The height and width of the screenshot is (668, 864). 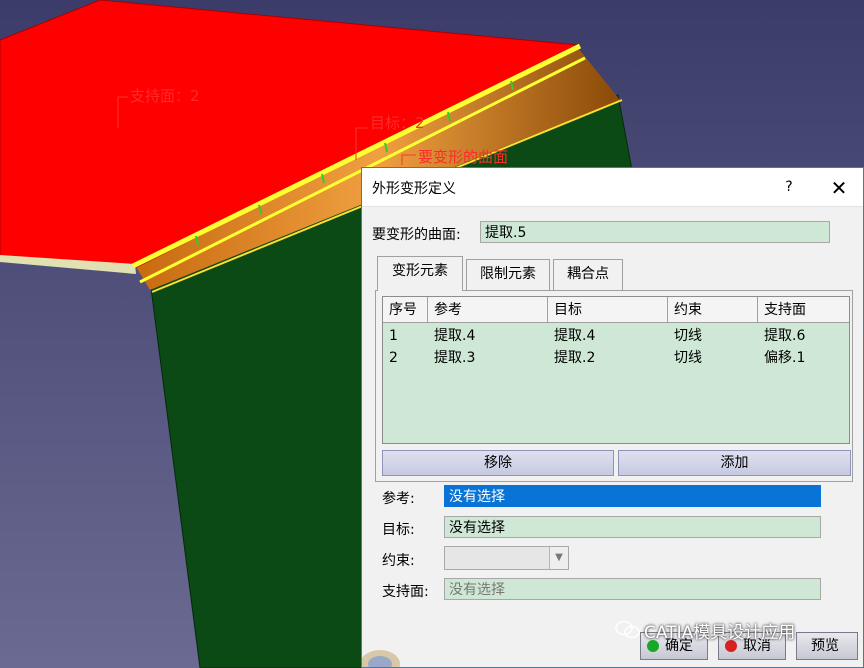 What do you see at coordinates (397, 123) in the screenshot?
I see `target-annotation: 目标：2` at bounding box center [397, 123].